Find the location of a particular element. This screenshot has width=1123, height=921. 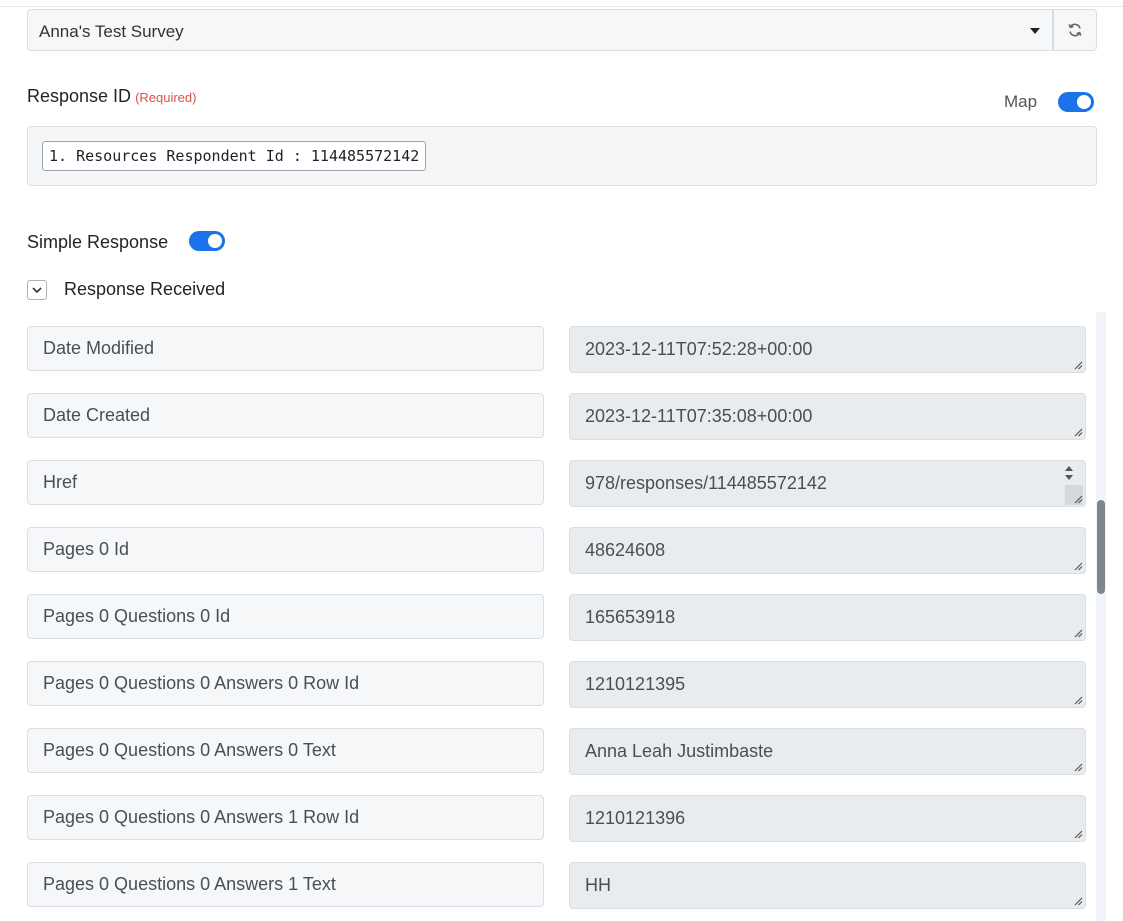

field-value-text: 1210121396 is located at coordinates (635, 818).